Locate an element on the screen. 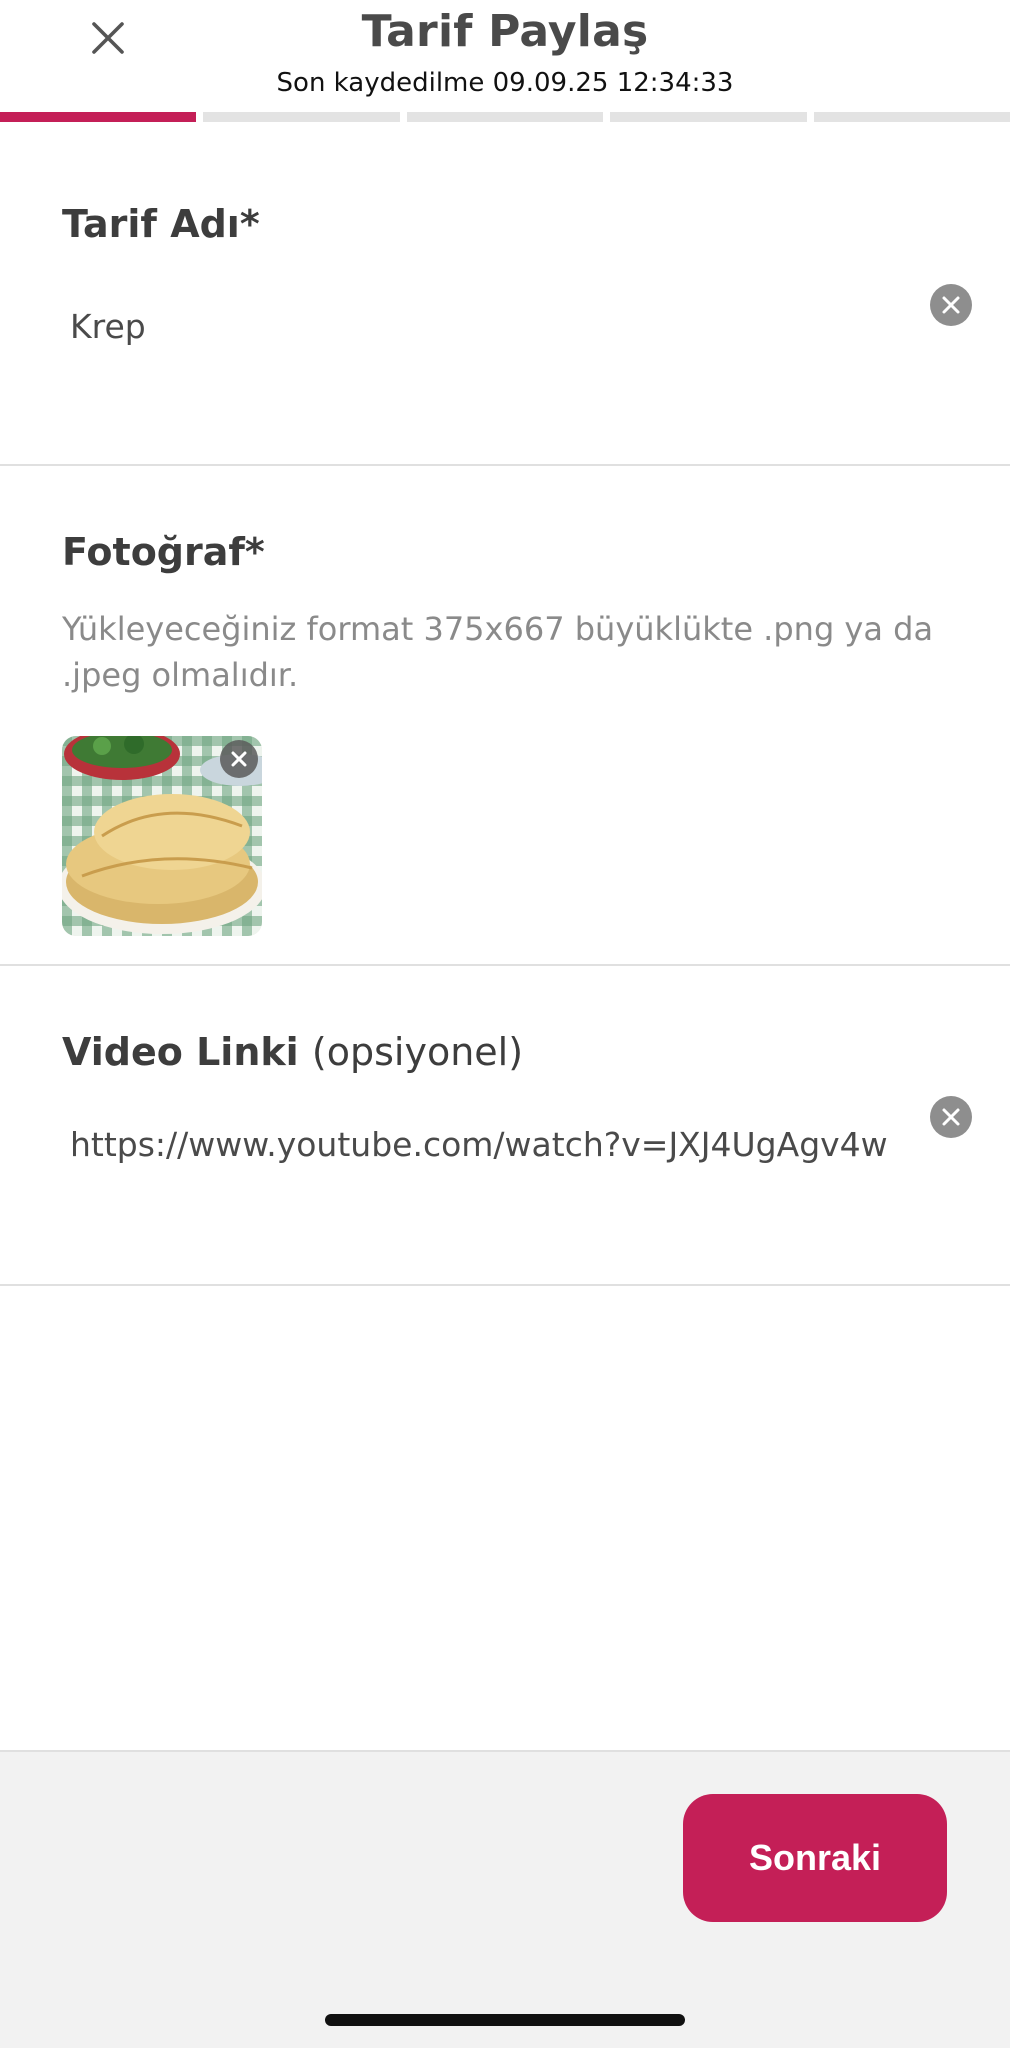 This screenshot has height=2048, width=1010. photo-remove-button is located at coordinates (239, 759).